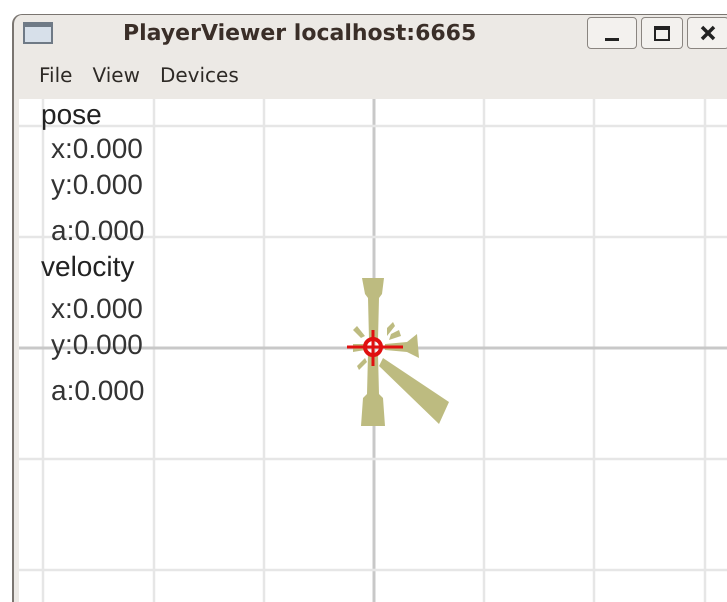 The image size is (727, 602). Describe the element at coordinates (199, 75) in the screenshot. I see `menu-item: Devices` at that location.